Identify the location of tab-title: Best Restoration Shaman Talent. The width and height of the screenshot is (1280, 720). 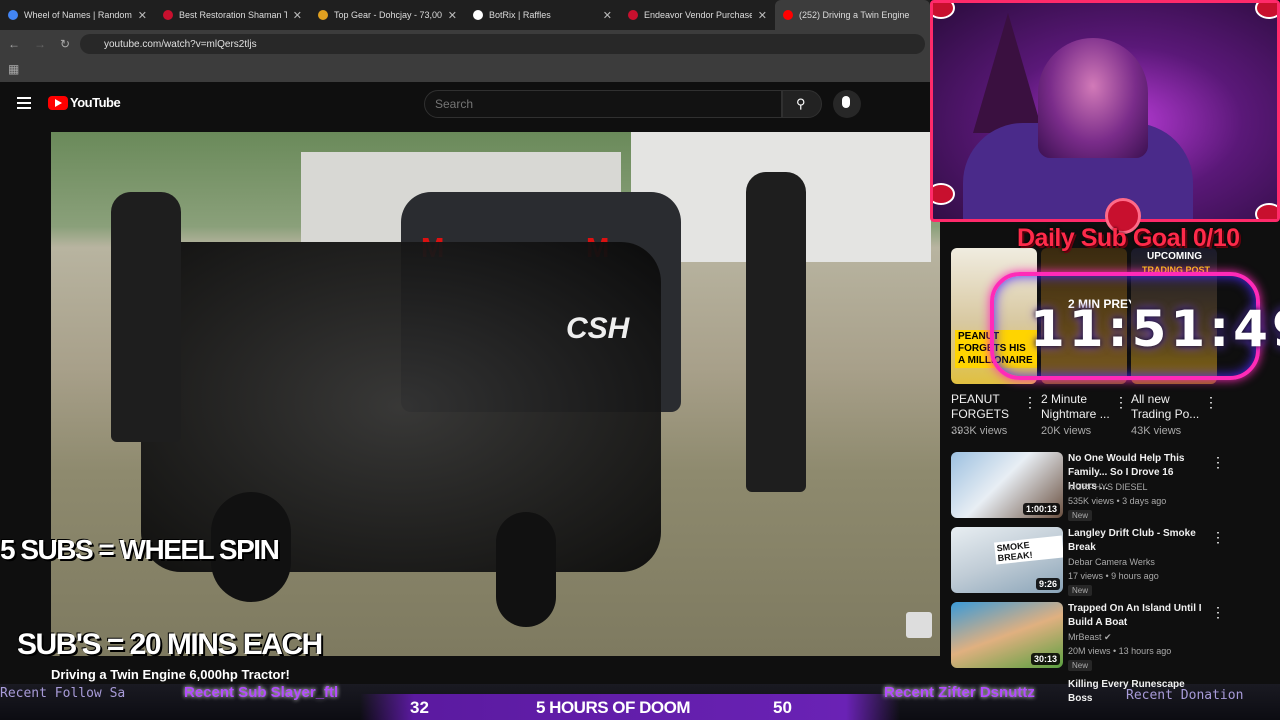
(233, 15).